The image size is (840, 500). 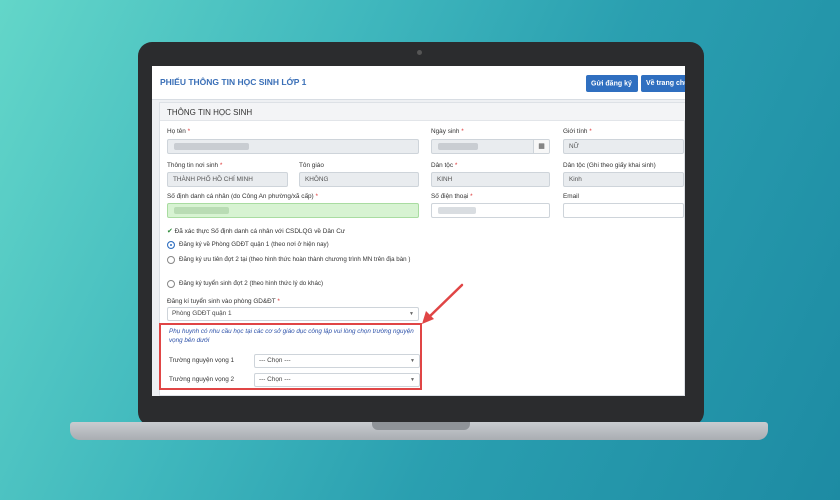 What do you see at coordinates (443, 303) in the screenshot?
I see `pointer-arrow-icon` at bounding box center [443, 303].